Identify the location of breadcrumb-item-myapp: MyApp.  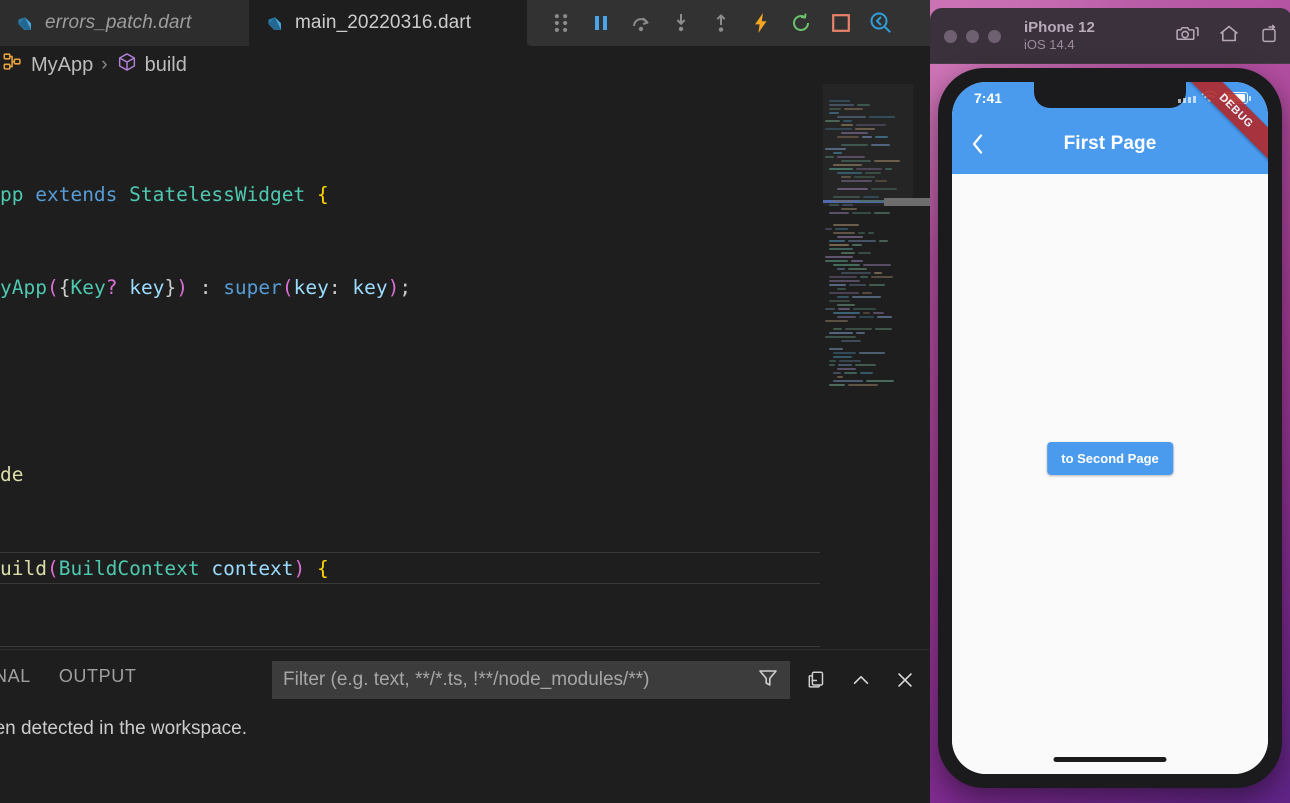
(47, 65).